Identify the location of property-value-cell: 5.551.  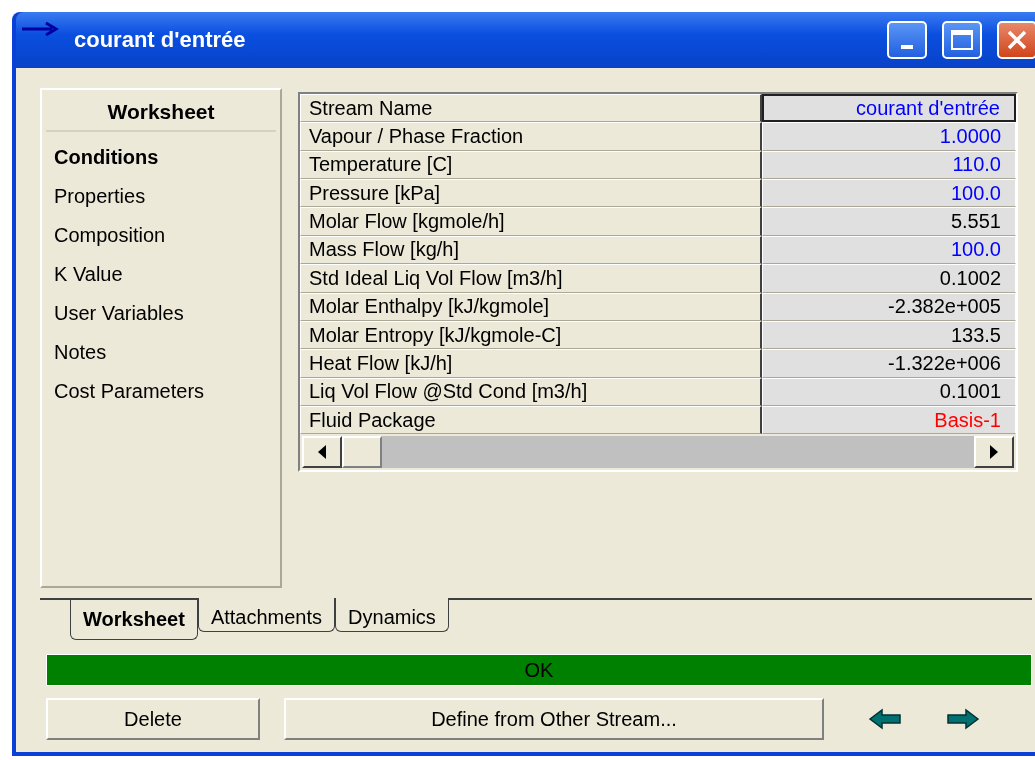
(889, 221).